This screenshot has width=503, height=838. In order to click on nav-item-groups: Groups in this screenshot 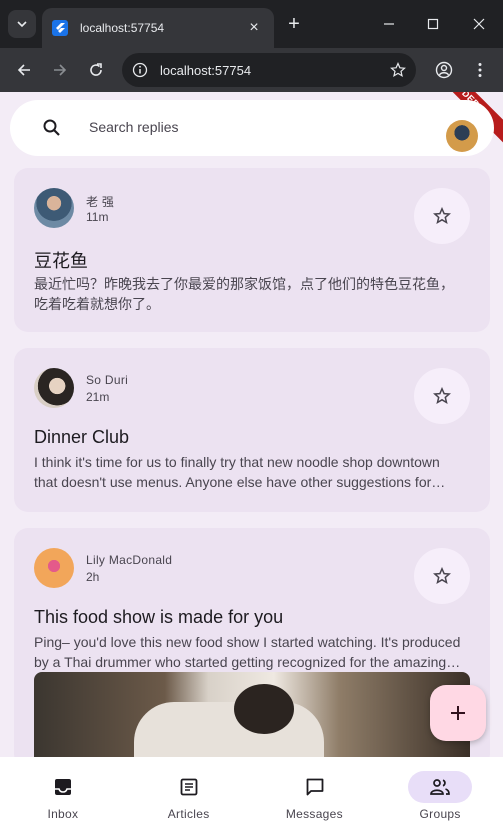, I will do `click(440, 797)`.